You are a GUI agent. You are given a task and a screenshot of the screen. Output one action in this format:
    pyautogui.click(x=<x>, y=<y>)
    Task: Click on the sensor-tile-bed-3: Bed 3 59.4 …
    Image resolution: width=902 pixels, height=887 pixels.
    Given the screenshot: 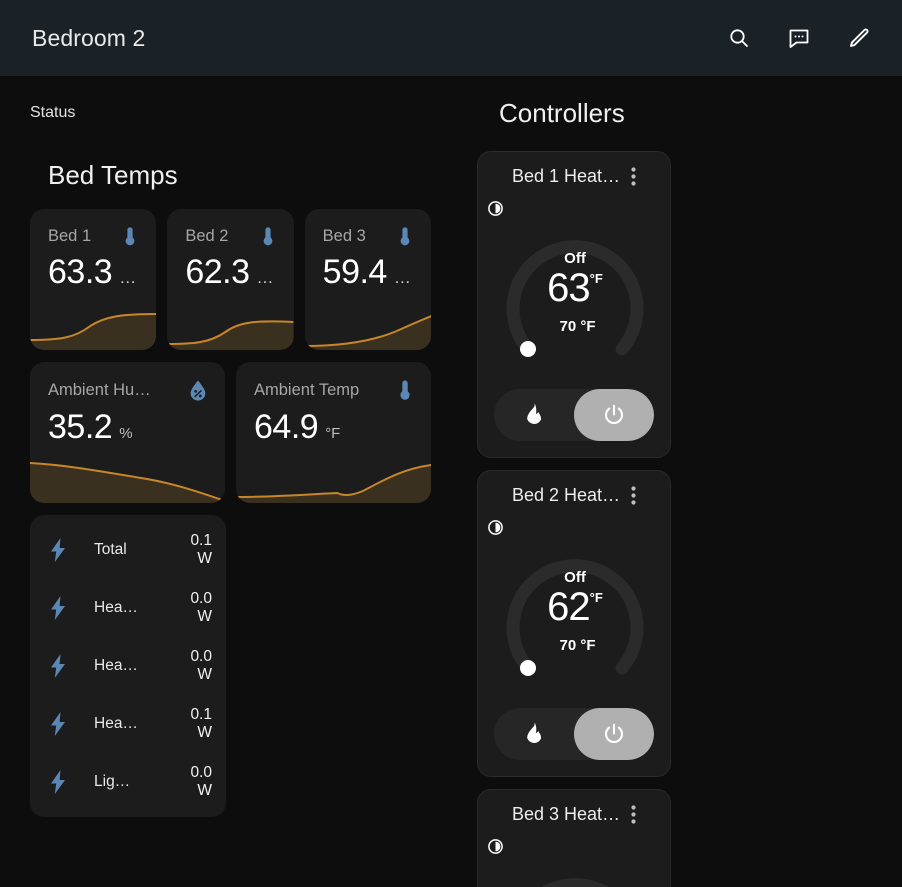 What is the action you would take?
    pyautogui.click(x=367, y=279)
    